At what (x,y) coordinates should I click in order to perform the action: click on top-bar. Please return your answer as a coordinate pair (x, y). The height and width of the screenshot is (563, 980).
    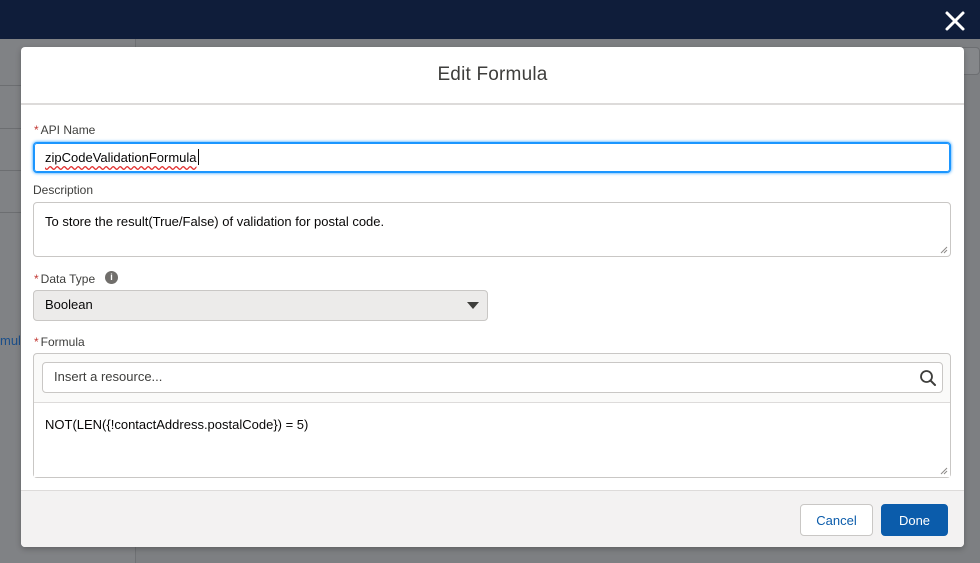
    Looking at the image, I should click on (490, 19).